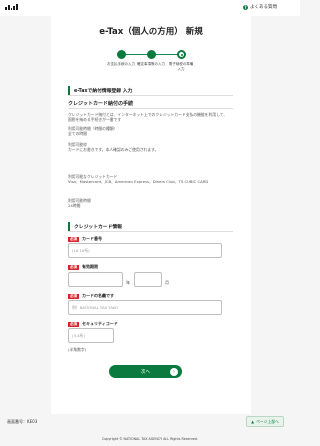 The image size is (320, 446). Describe the element at coordinates (174, 371) in the screenshot. I see `arrow-right-icon: ›` at that location.